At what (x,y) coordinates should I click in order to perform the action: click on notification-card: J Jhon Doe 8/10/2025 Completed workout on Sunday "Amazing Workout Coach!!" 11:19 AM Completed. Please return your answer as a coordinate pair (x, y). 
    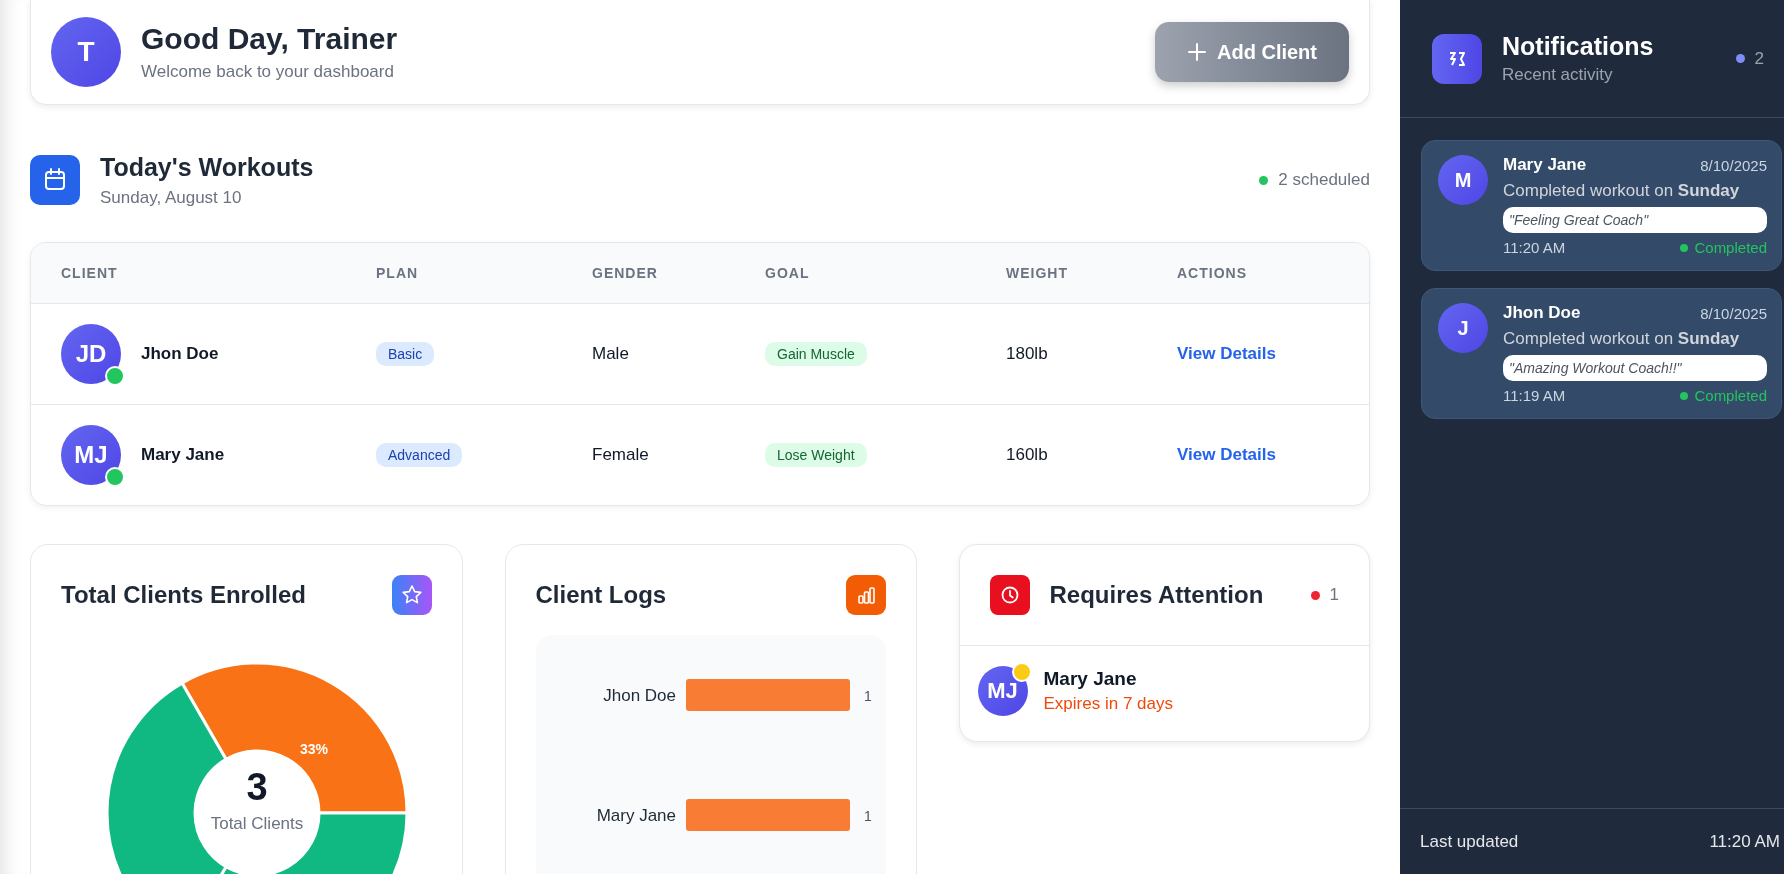
    Looking at the image, I should click on (1601, 353).